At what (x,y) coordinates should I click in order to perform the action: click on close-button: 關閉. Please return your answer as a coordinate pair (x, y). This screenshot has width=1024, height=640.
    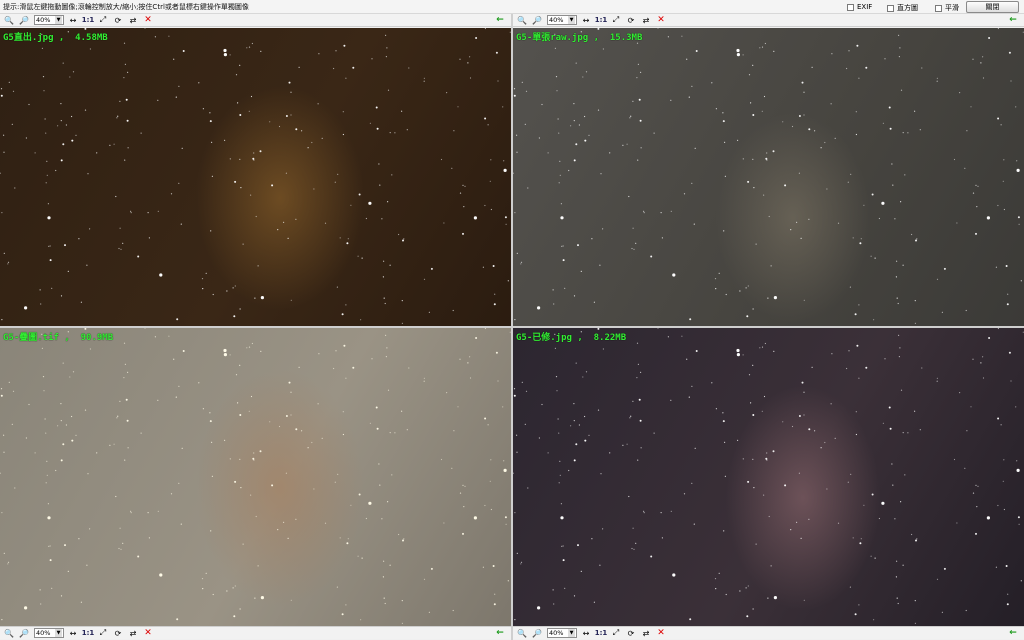
    Looking at the image, I should click on (992, 7).